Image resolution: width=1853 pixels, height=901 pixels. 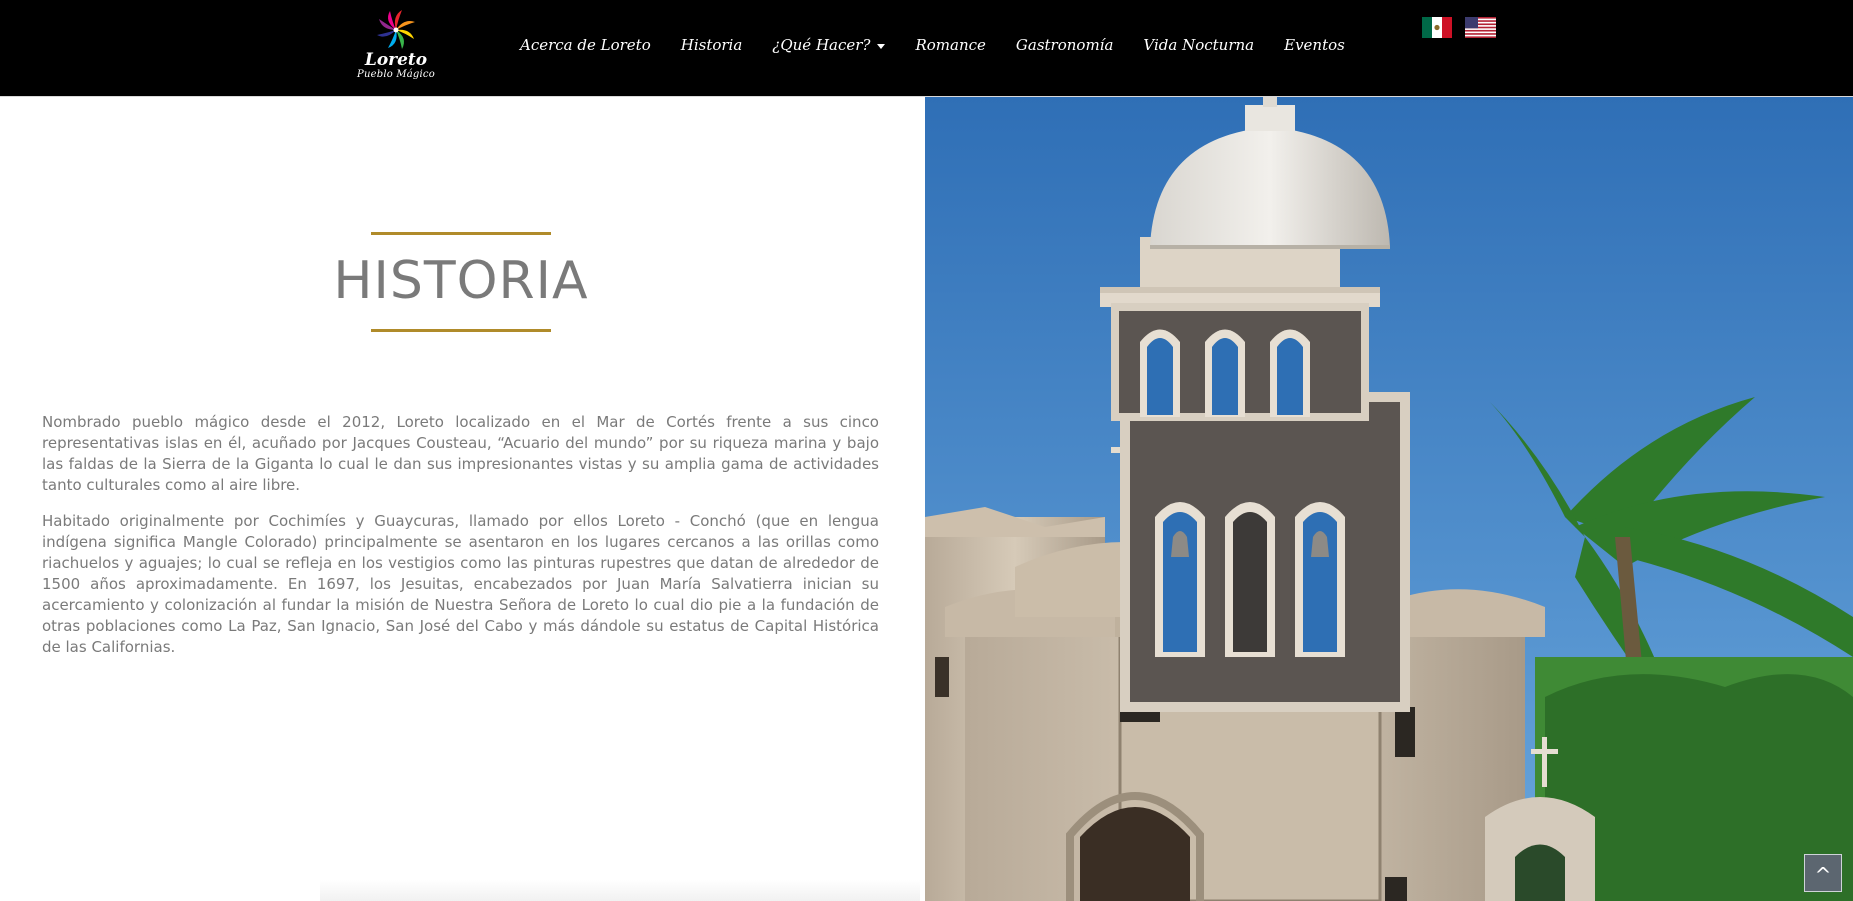 What do you see at coordinates (1065, 45) in the screenshot?
I see `nav-gastronomia: Gastronomía` at bounding box center [1065, 45].